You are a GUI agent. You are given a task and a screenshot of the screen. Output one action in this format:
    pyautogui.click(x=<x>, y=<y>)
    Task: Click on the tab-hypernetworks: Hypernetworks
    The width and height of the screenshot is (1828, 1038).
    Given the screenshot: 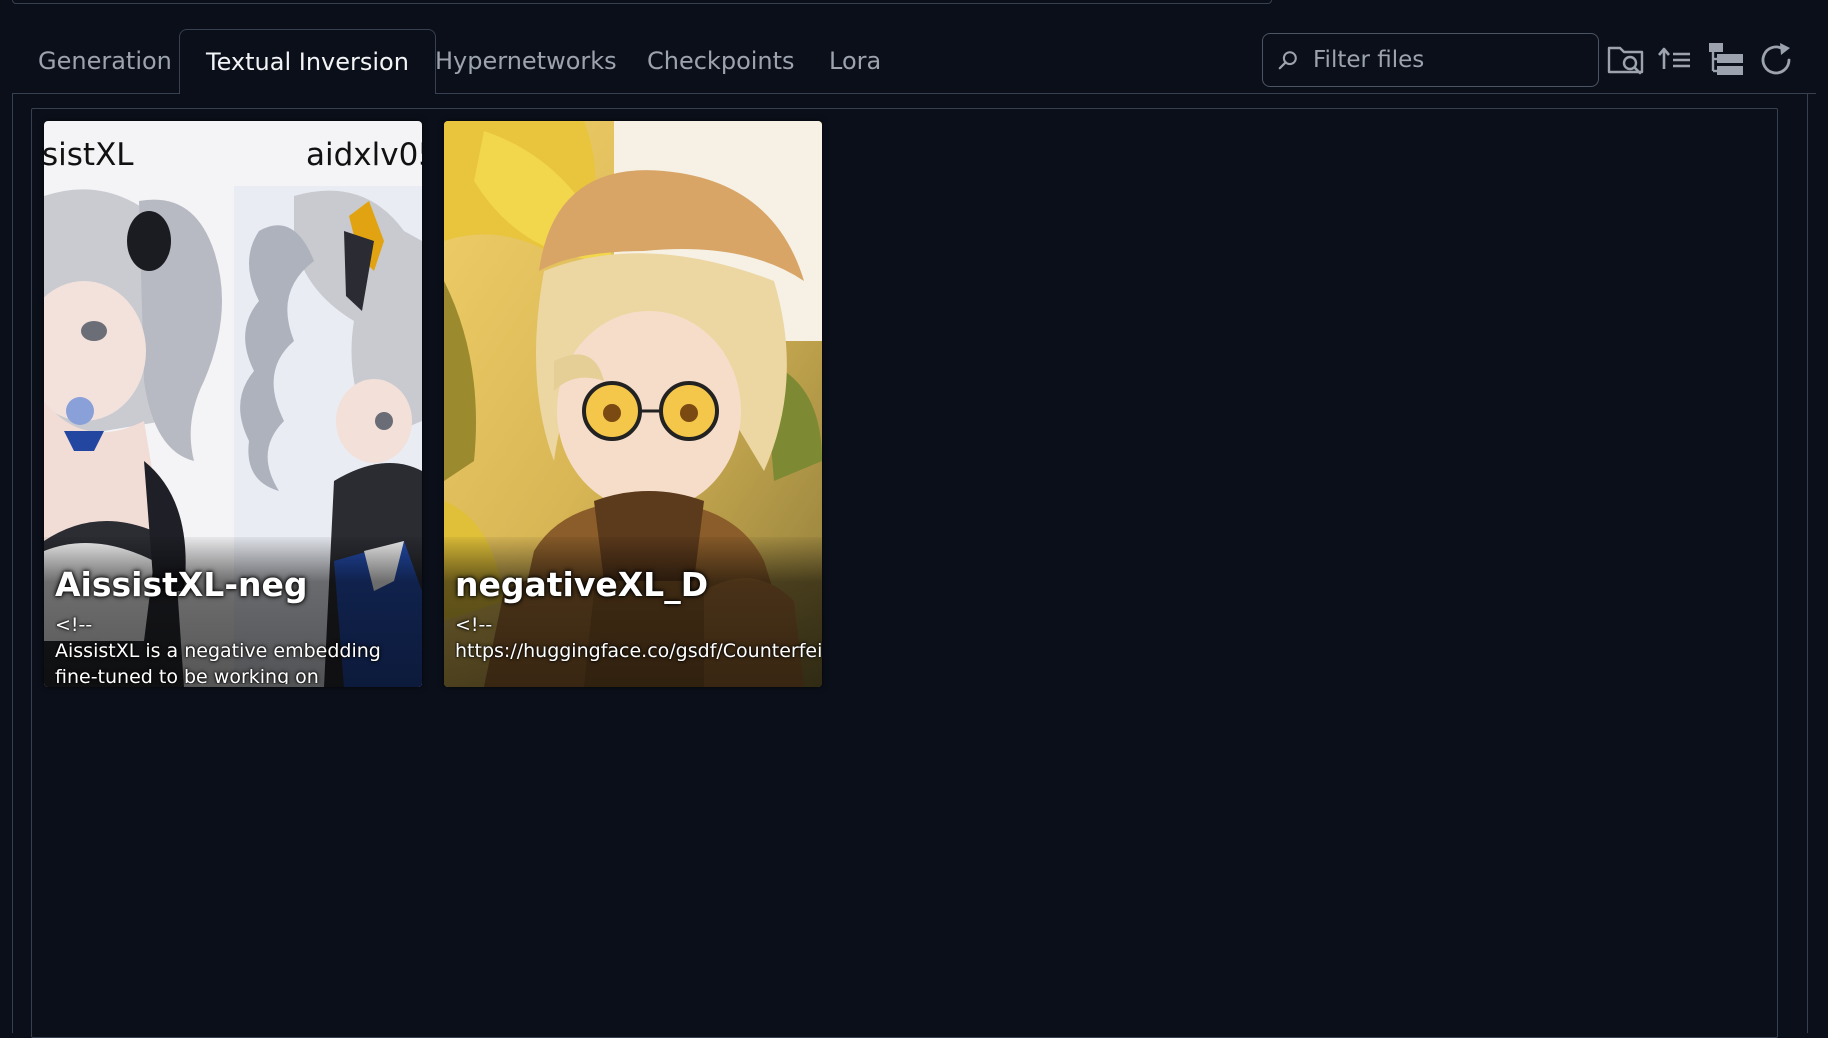 What is the action you would take?
    pyautogui.click(x=526, y=61)
    